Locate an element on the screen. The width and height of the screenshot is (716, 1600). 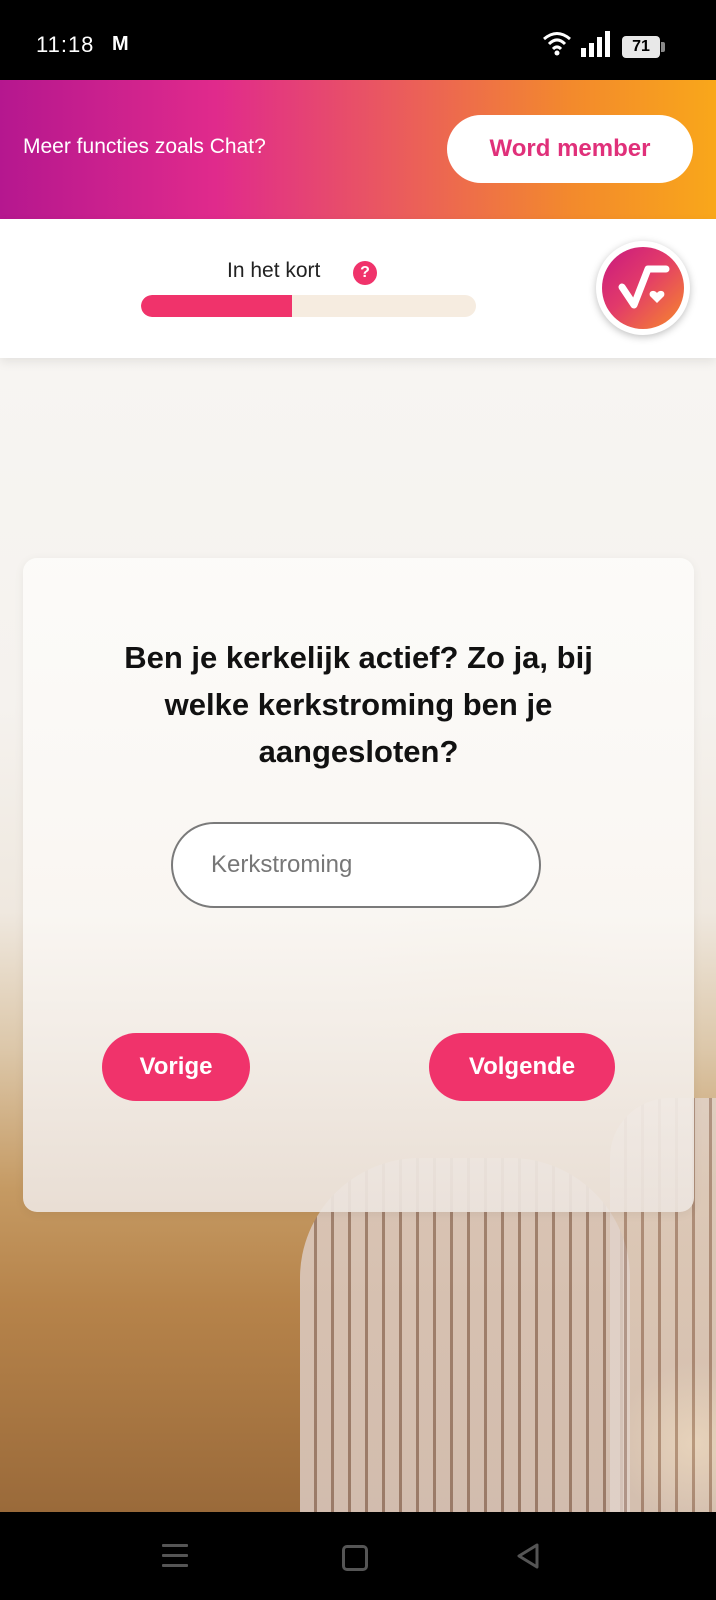
status-bar: 11:18 M 71 is located at coordinates (358, 40).